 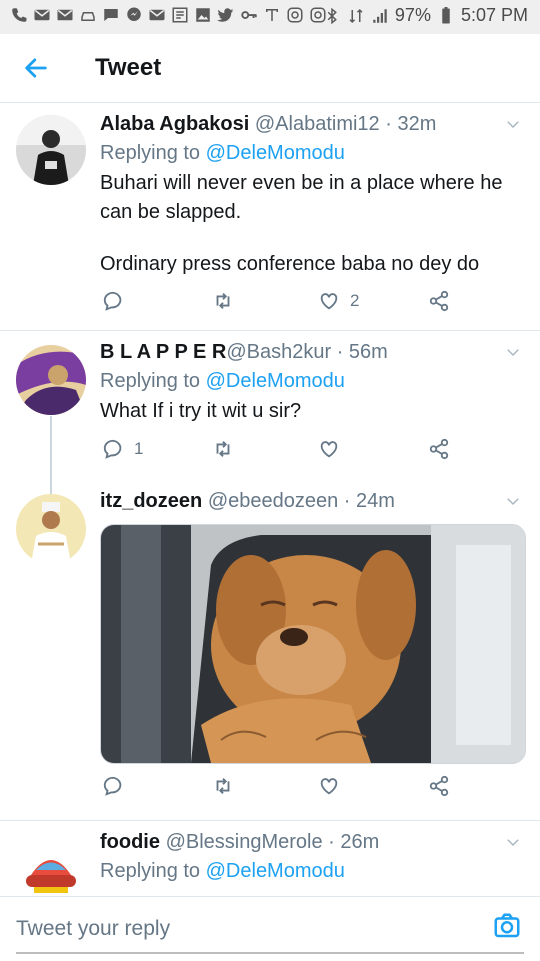 What do you see at coordinates (280, 305) in the screenshot?
I see `tweet-actions: 2` at bounding box center [280, 305].